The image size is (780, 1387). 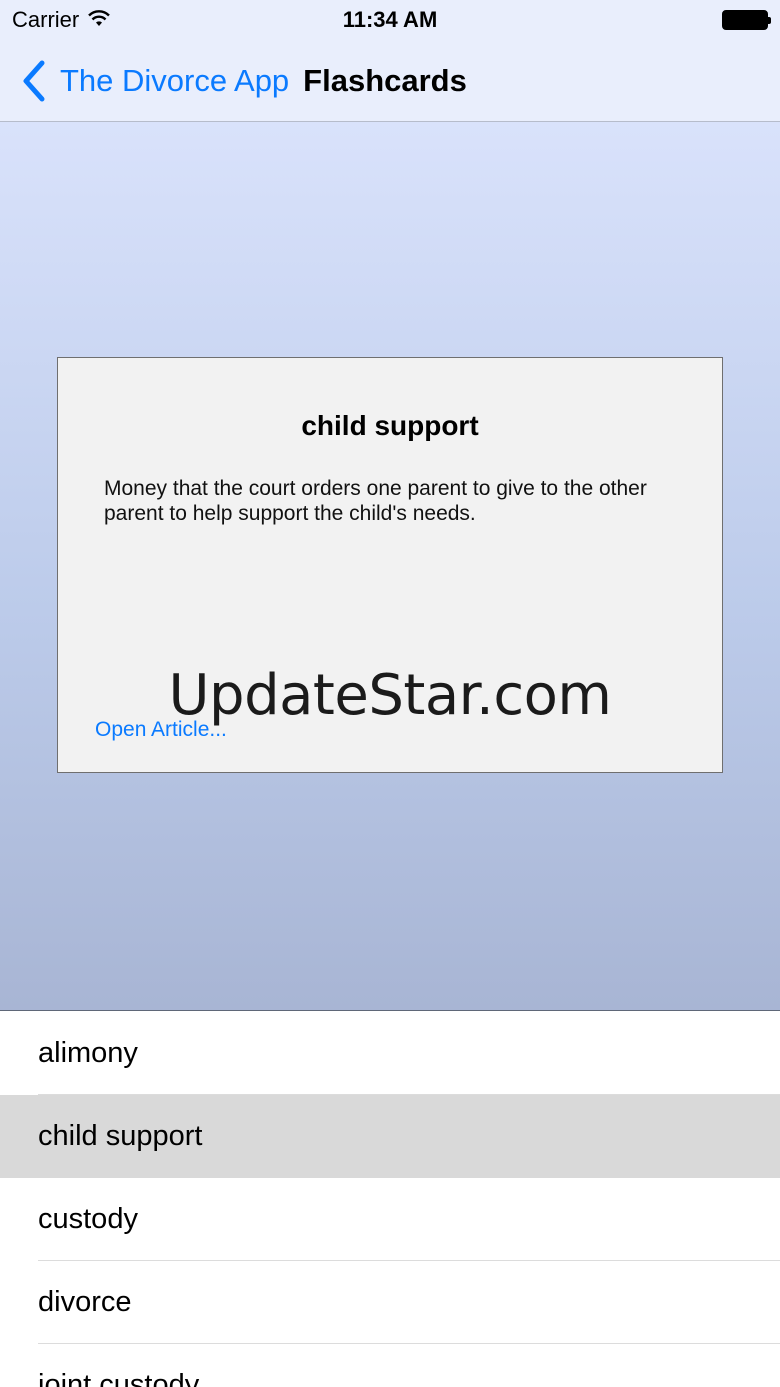 I want to click on status-left: Carrier, so click(x=61, y=20).